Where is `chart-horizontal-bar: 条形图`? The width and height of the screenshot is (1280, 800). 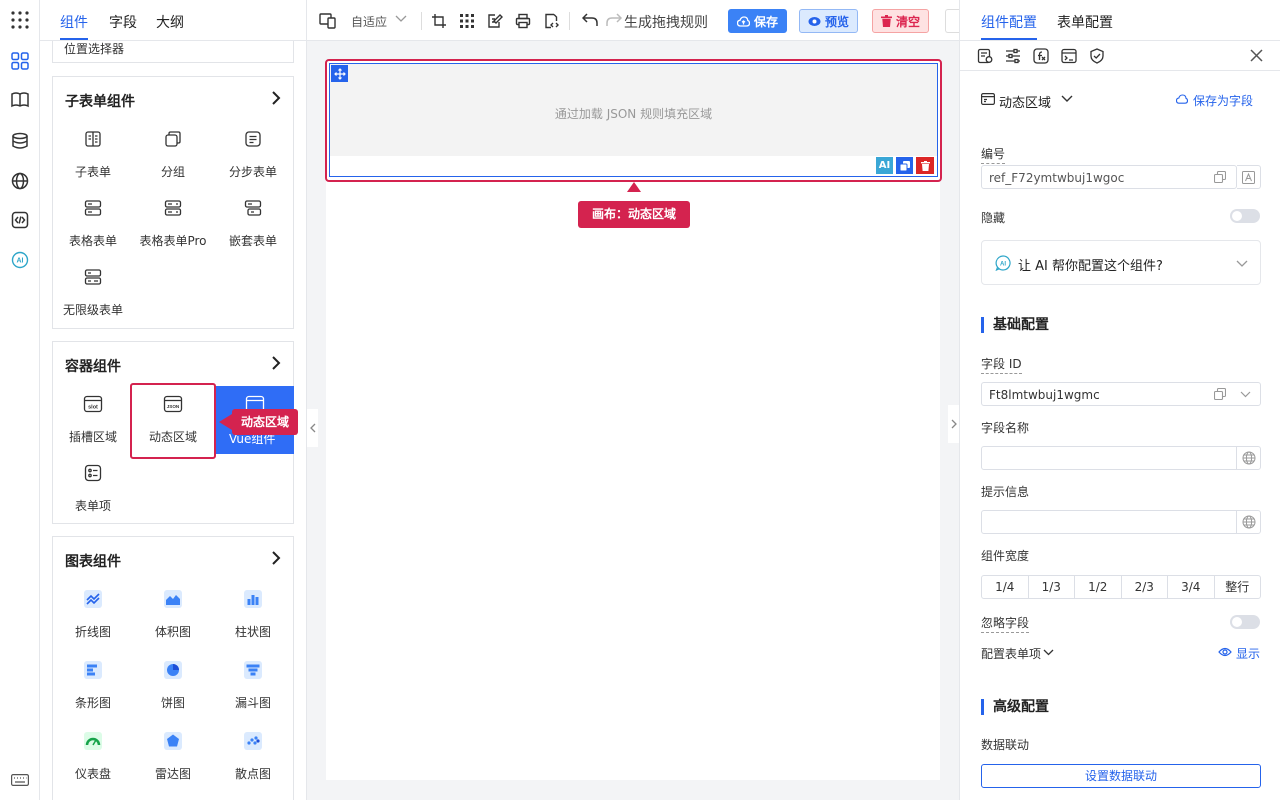 chart-horizontal-bar: 条形图 is located at coordinates (93, 680).